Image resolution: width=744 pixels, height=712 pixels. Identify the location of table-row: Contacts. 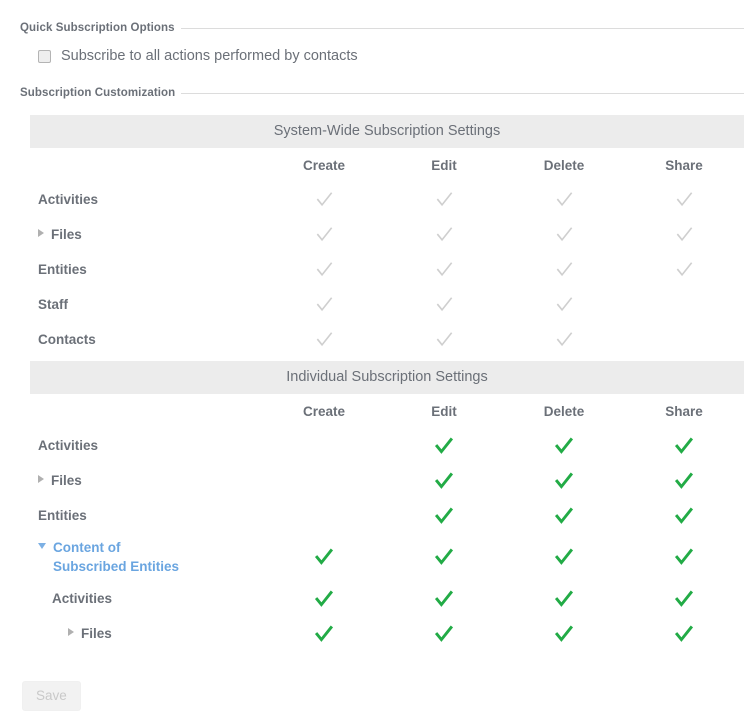
(387, 339).